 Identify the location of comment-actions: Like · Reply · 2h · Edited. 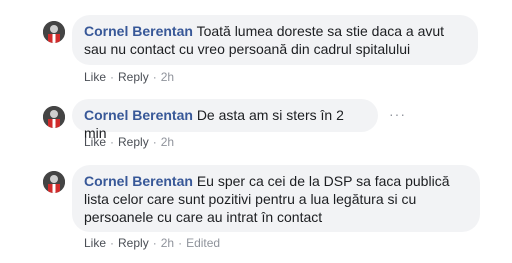
(152, 243).